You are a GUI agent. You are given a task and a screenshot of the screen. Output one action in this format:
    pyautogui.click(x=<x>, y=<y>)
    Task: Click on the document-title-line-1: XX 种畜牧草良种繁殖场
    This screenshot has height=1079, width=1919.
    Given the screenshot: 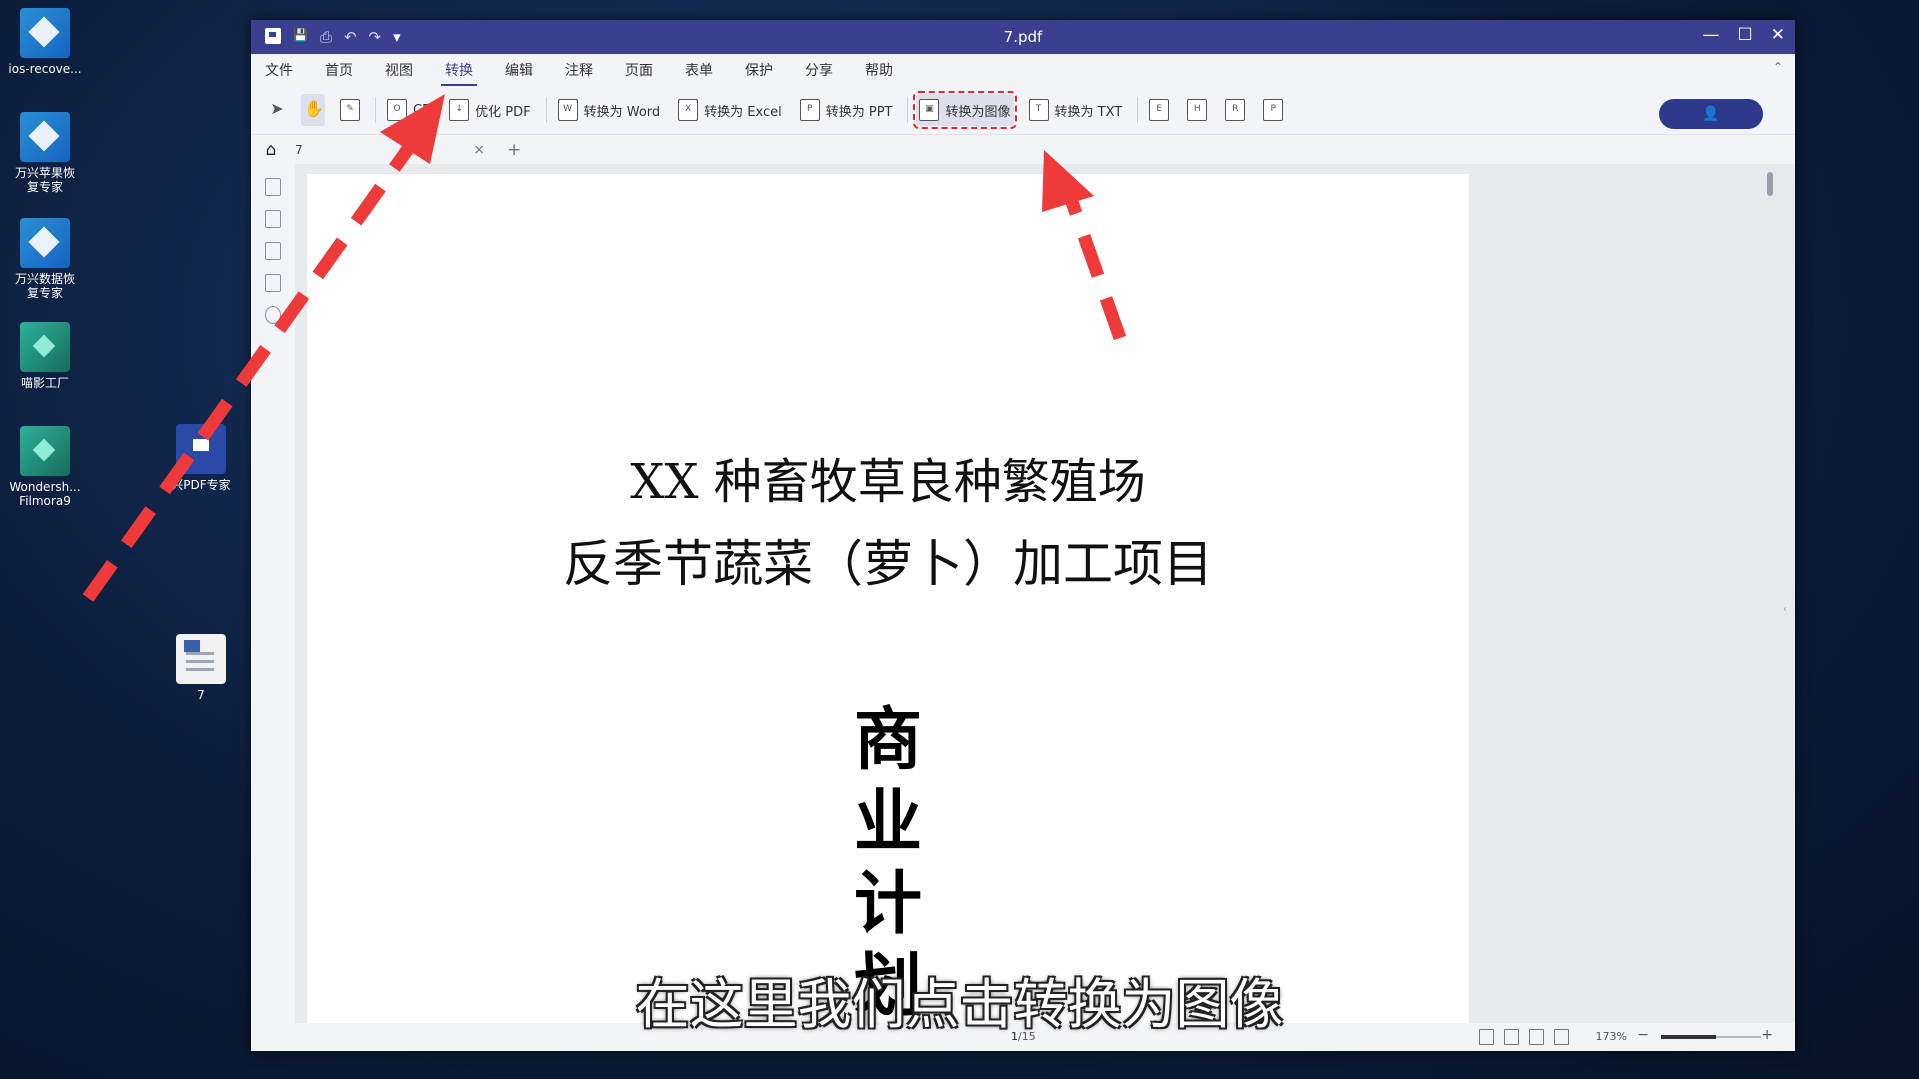 What is the action you would take?
    pyautogui.click(x=888, y=482)
    